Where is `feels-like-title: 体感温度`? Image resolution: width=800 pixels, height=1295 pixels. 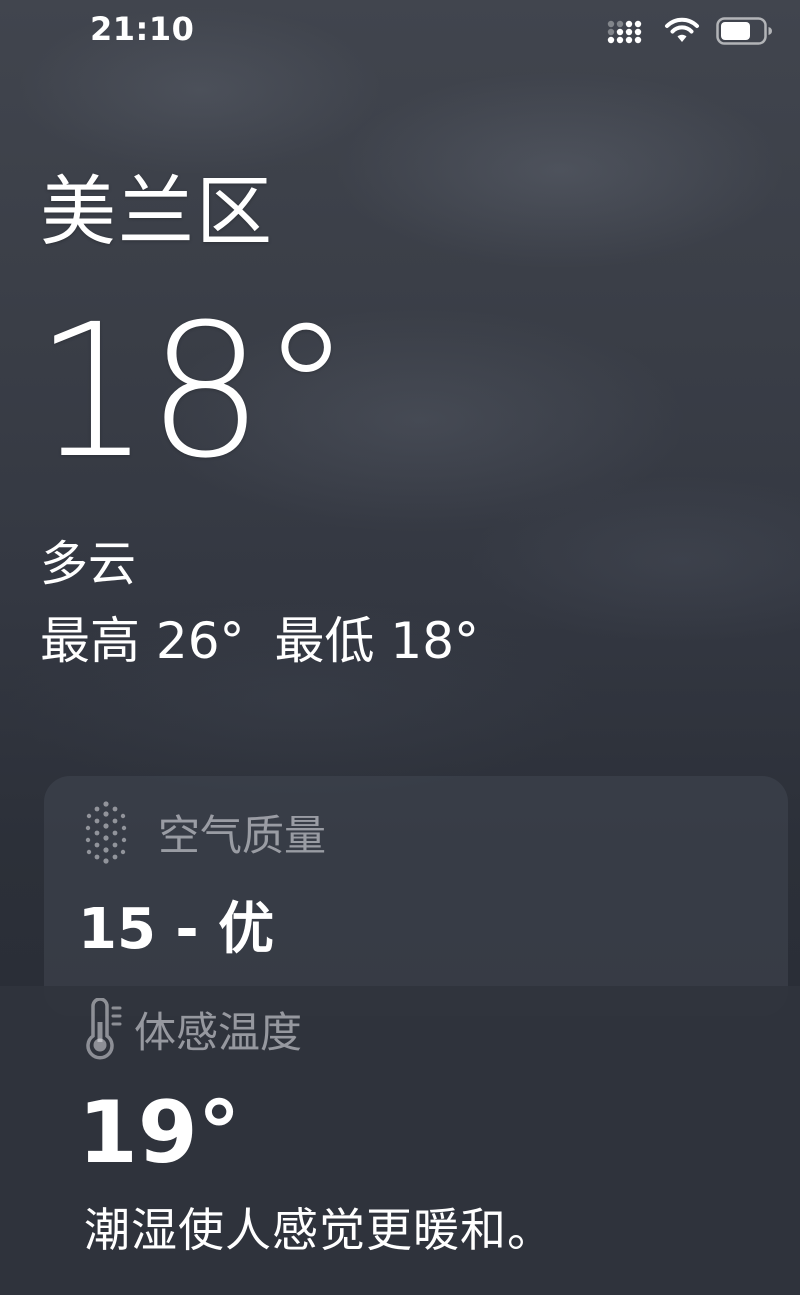 feels-like-title: 体感温度 is located at coordinates (218, 1032).